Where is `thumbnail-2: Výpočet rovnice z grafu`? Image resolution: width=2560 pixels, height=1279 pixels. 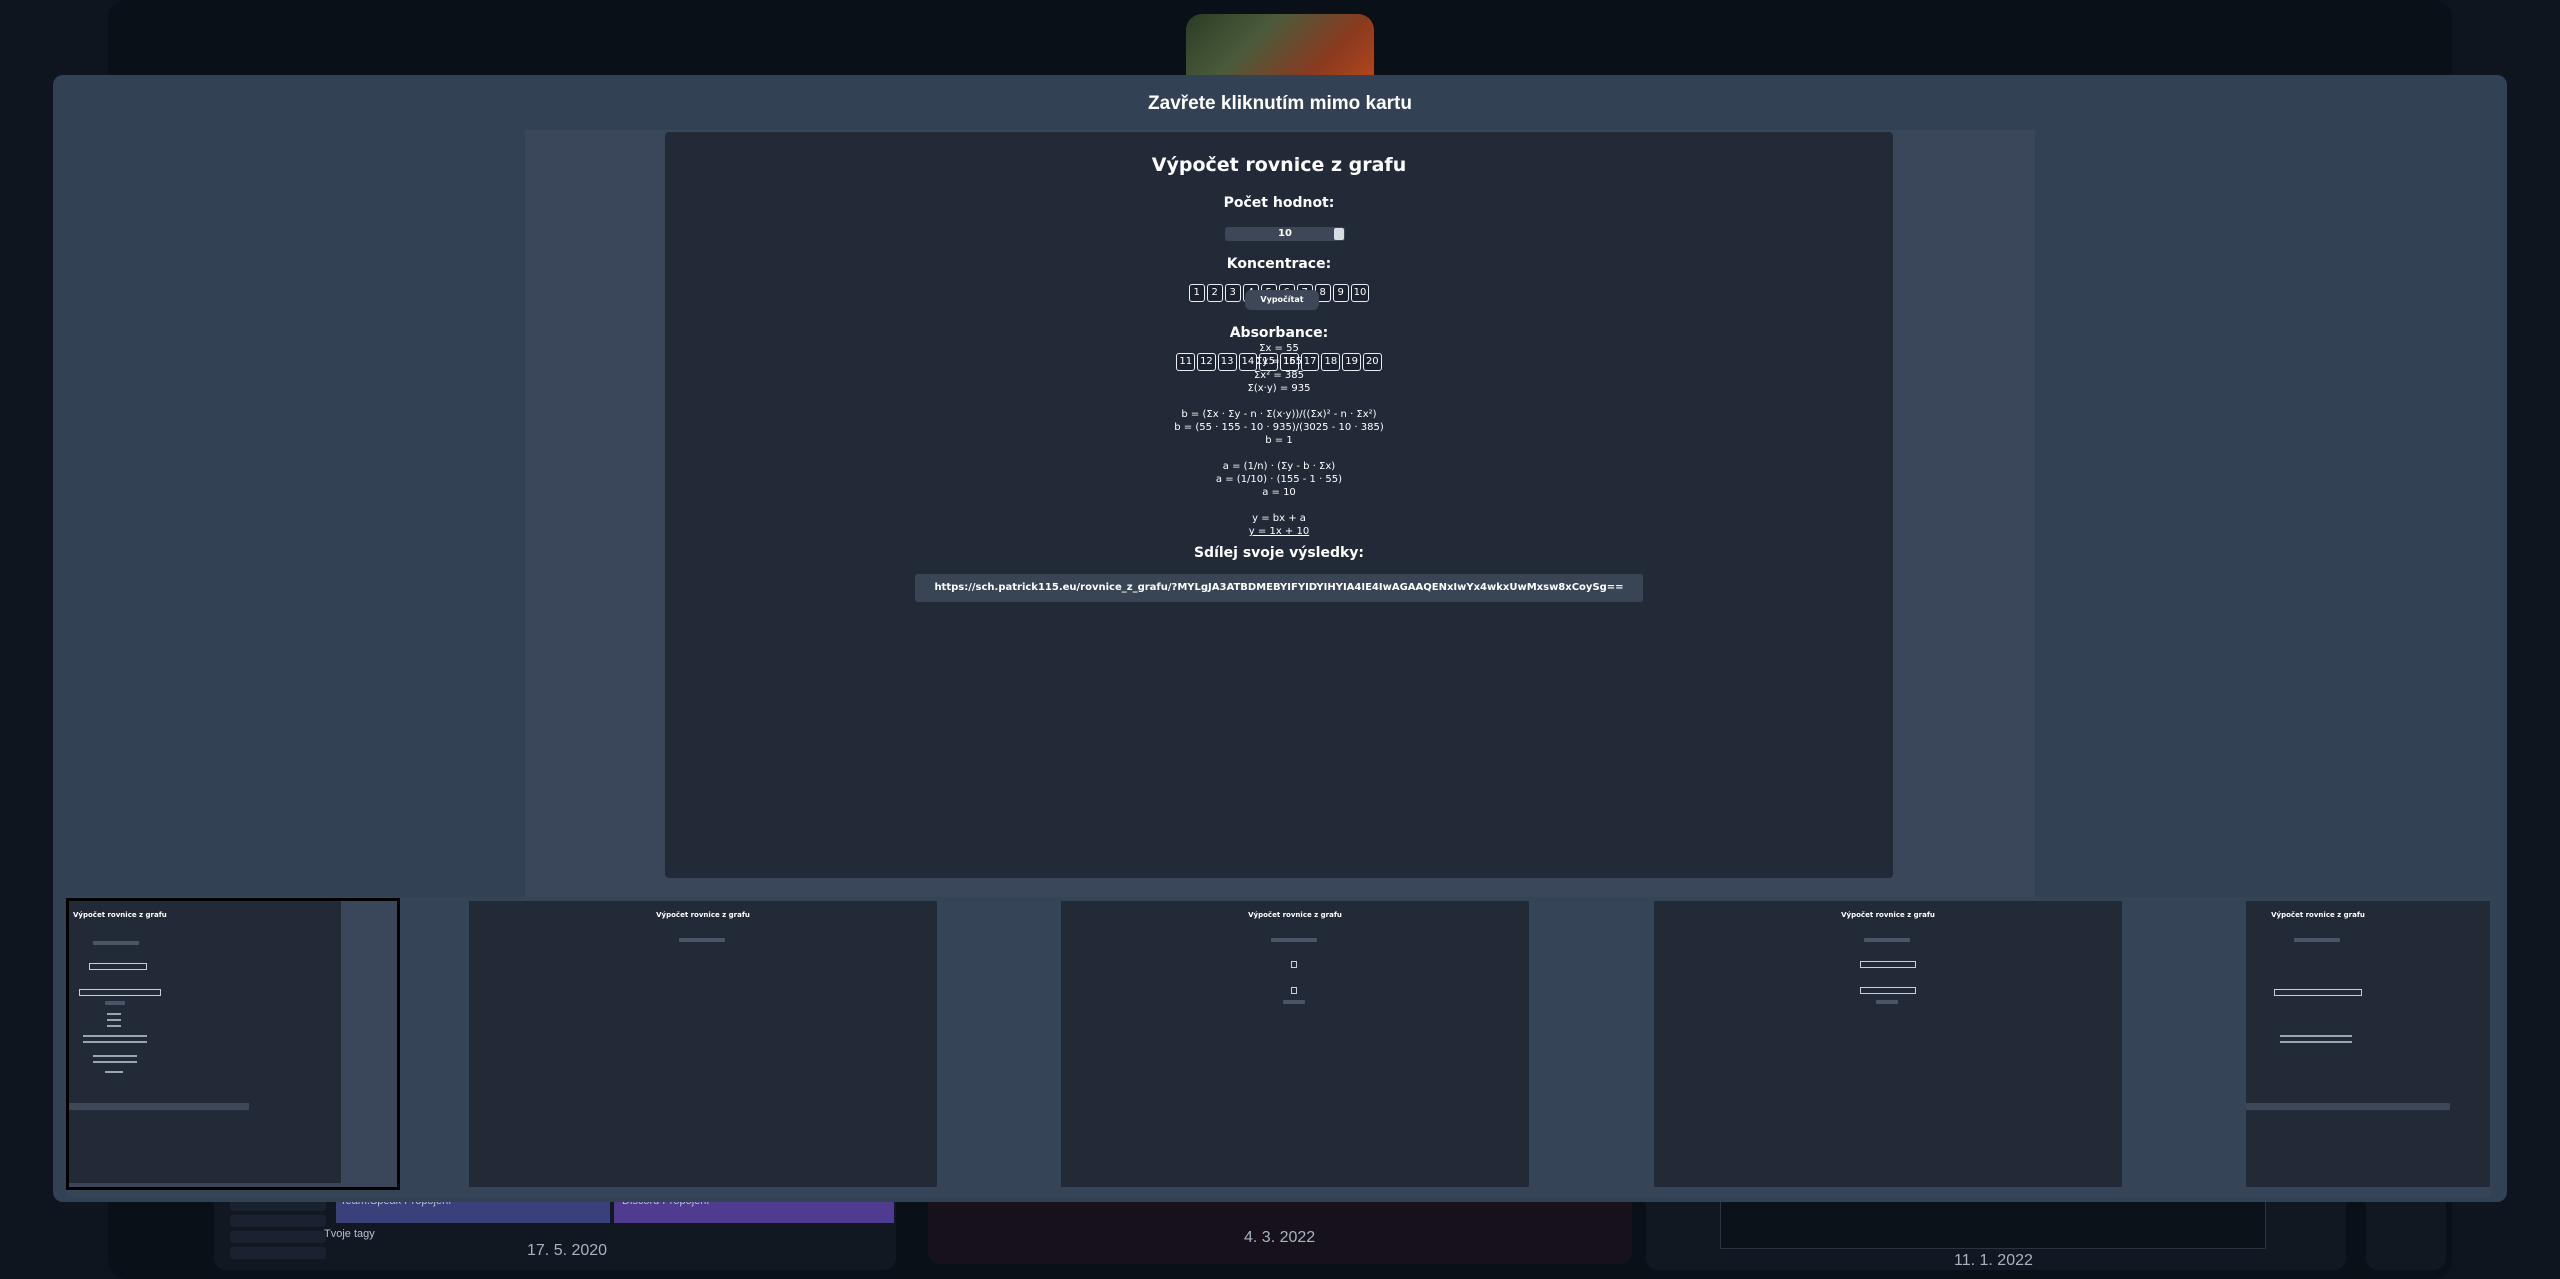 thumbnail-2: Výpočet rovnice z grafu is located at coordinates (703, 1044).